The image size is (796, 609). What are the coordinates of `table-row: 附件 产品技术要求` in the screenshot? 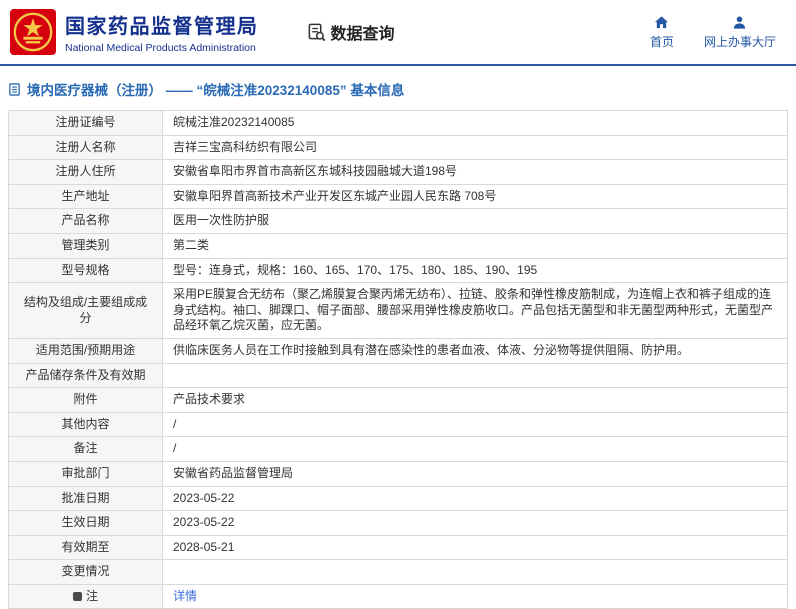 It's located at (398, 400).